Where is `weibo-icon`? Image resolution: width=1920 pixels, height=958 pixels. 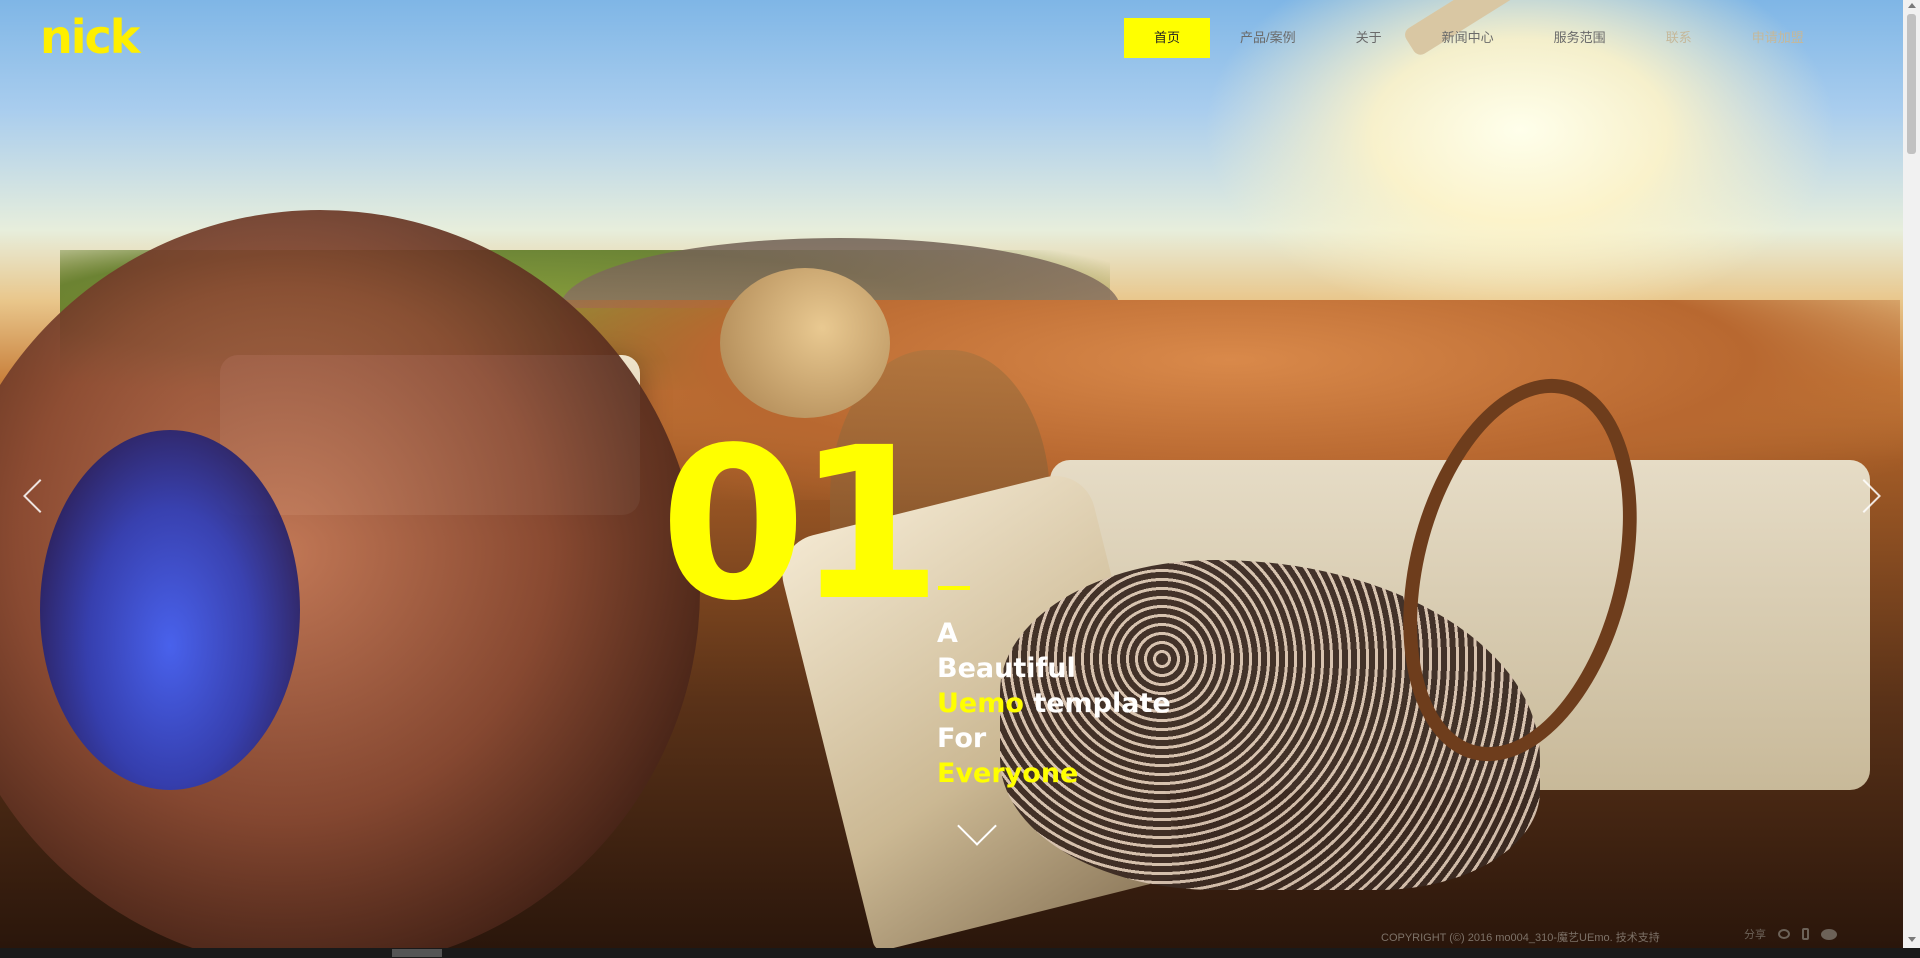 weibo-icon is located at coordinates (1784, 934).